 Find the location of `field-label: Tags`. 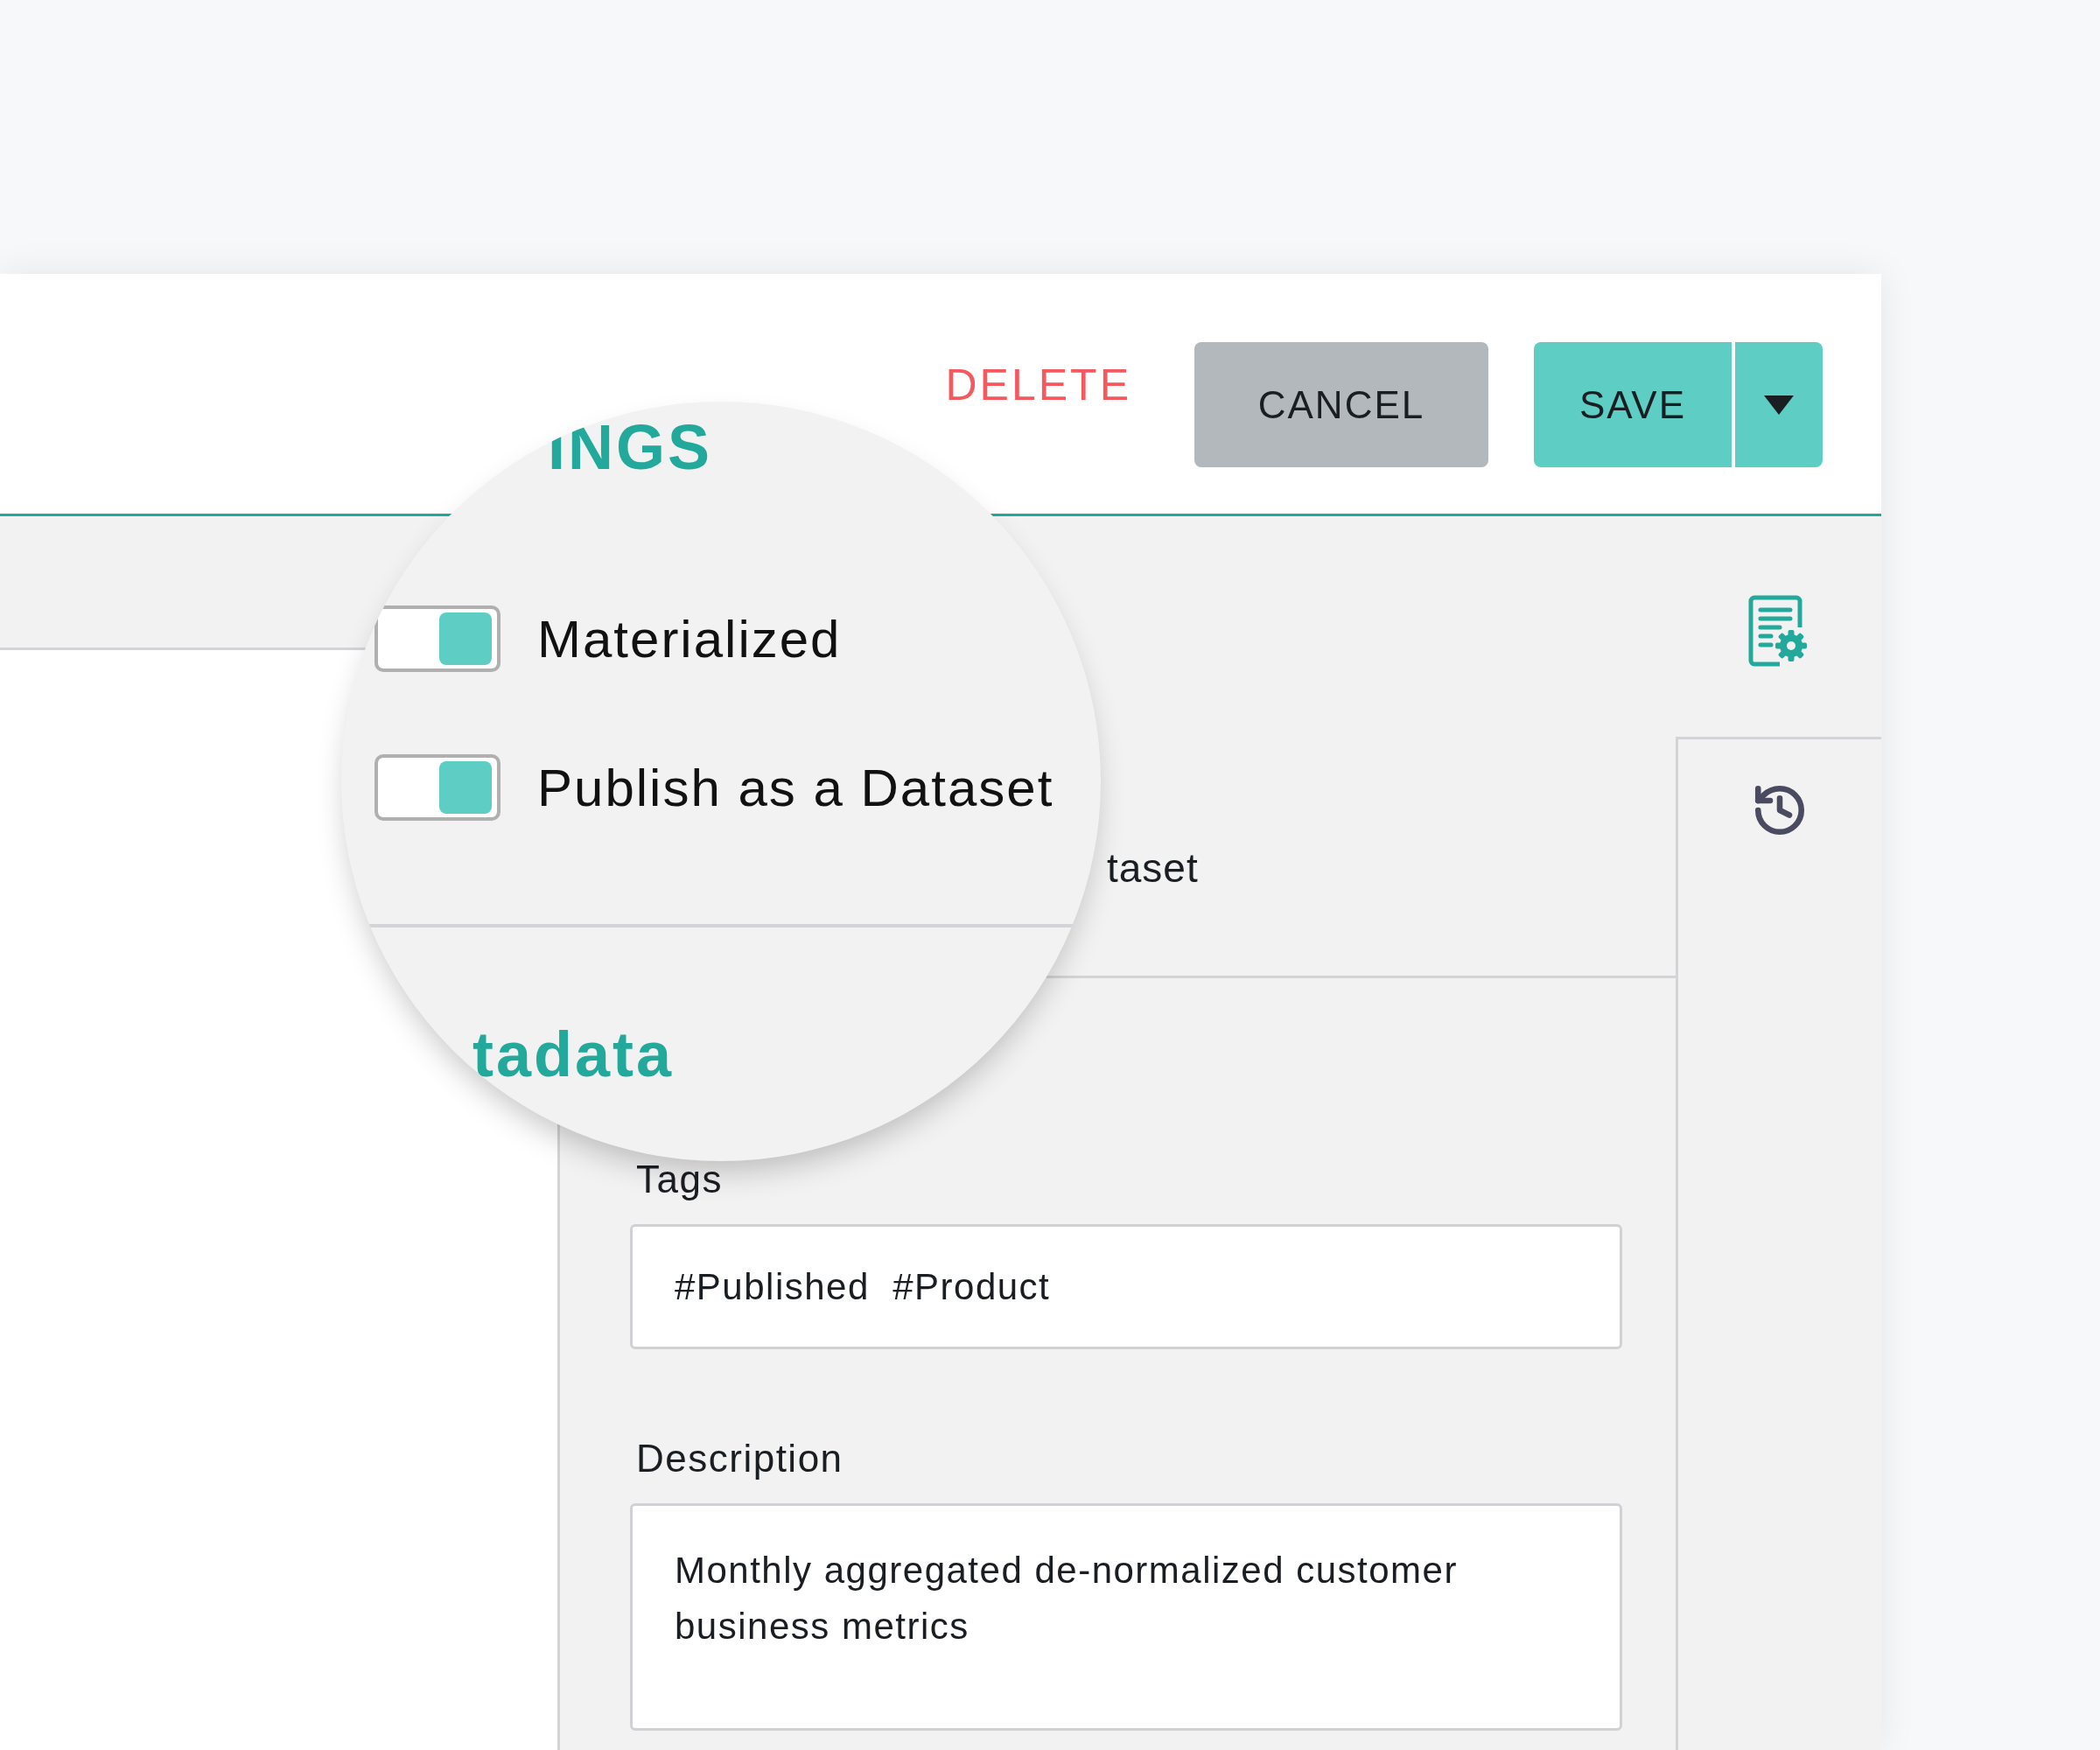

field-label: Tags is located at coordinates (680, 1179).